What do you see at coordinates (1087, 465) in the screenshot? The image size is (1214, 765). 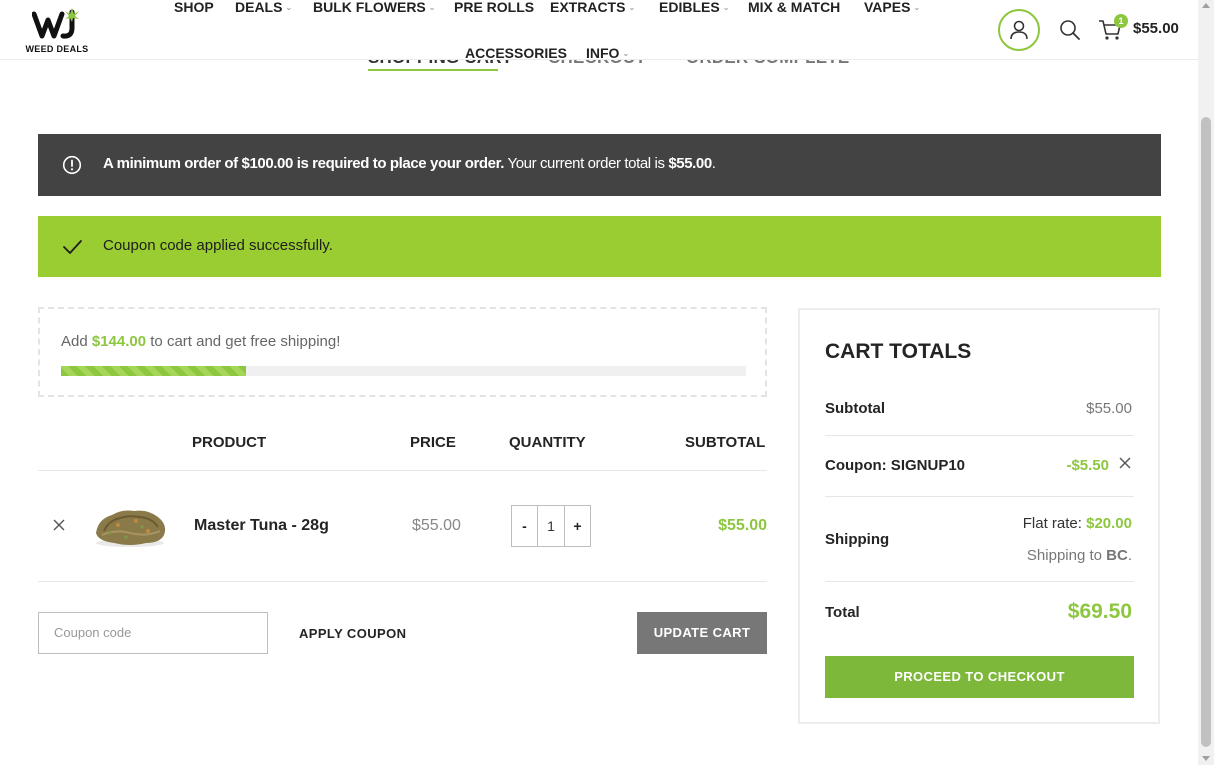 I see `coupon-discount-value: -$5.50` at bounding box center [1087, 465].